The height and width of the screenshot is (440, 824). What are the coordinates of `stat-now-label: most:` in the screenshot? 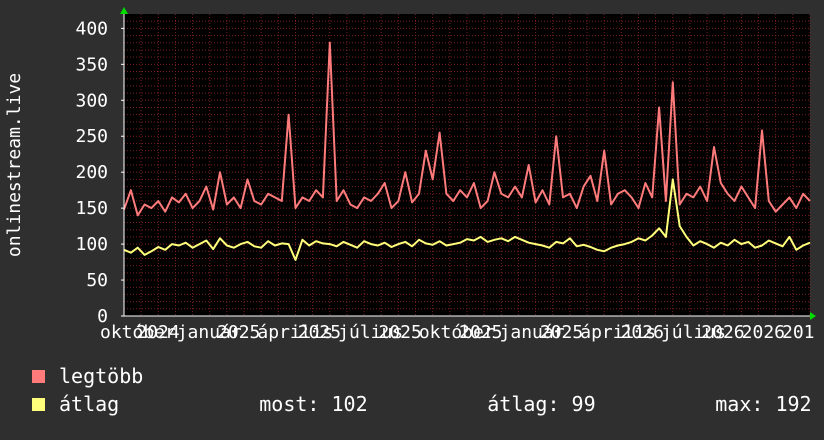 It's located at (289, 404).